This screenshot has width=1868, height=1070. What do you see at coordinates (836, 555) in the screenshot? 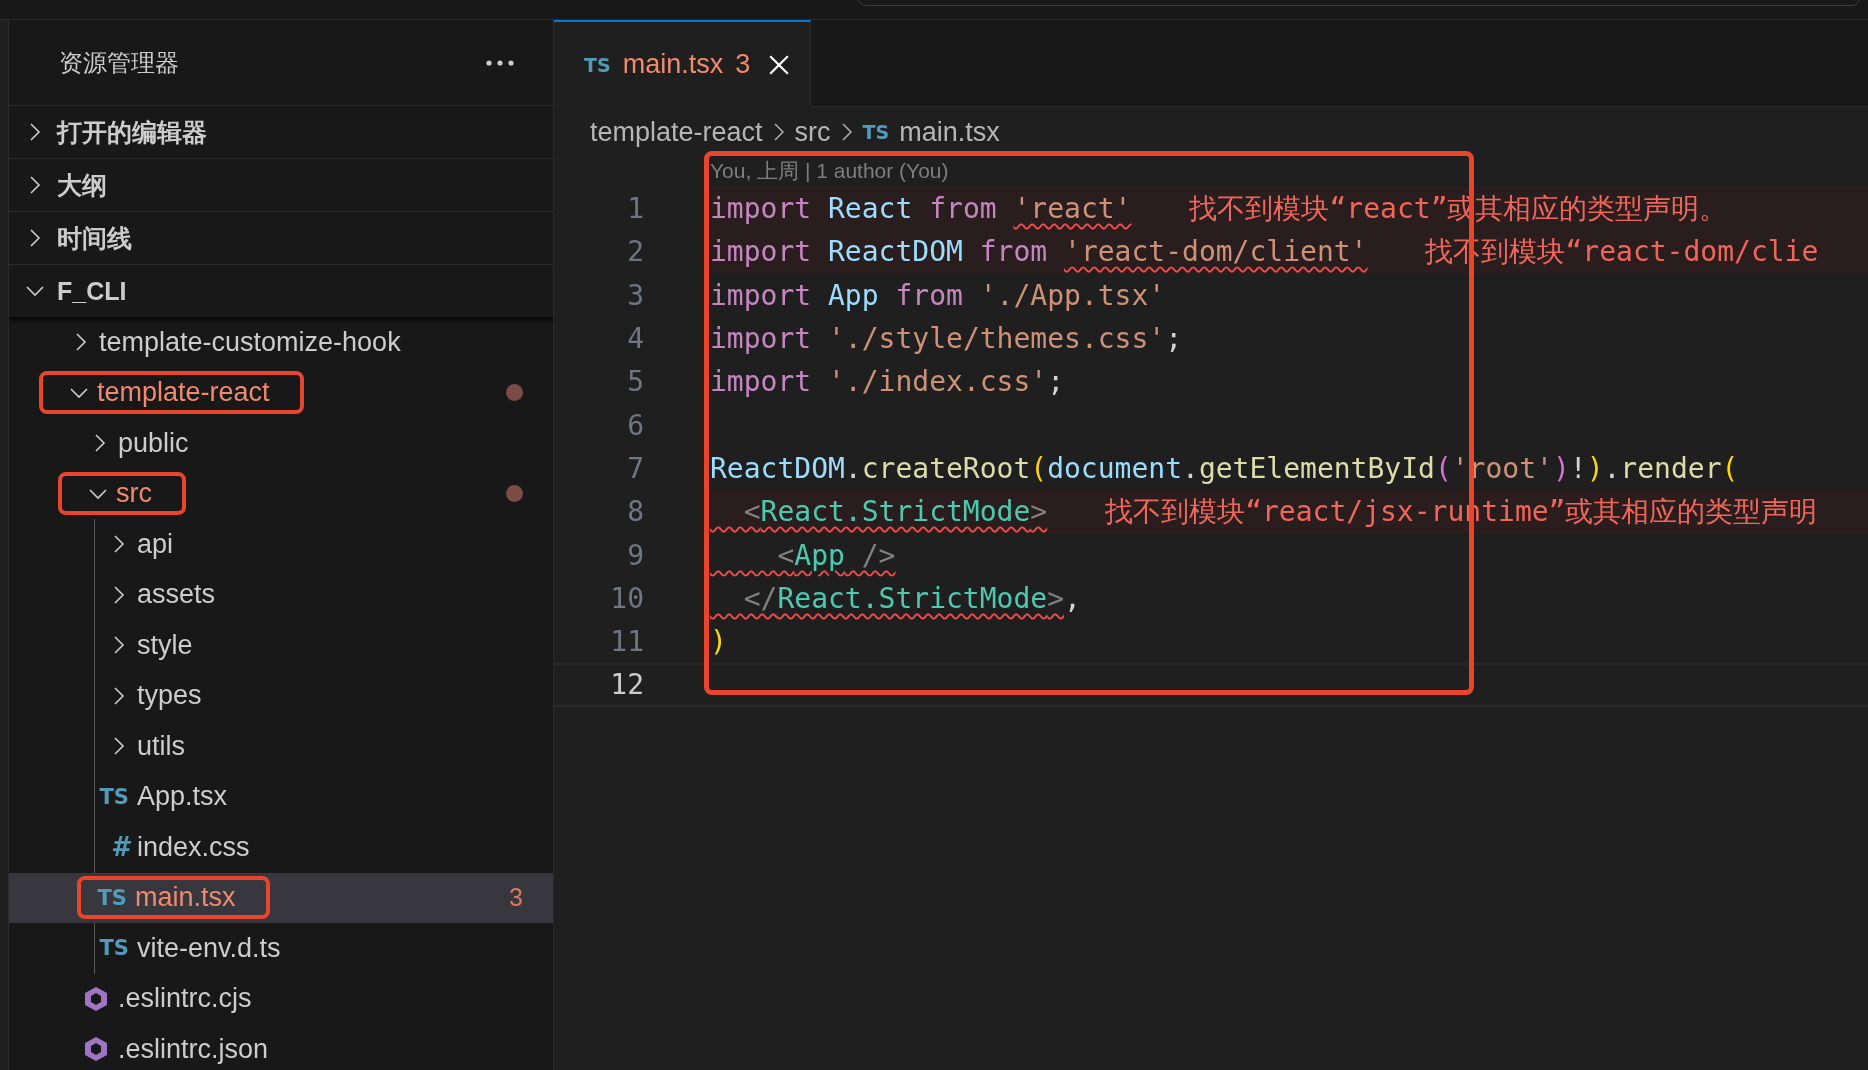
I see `code-line: <App />` at bounding box center [836, 555].